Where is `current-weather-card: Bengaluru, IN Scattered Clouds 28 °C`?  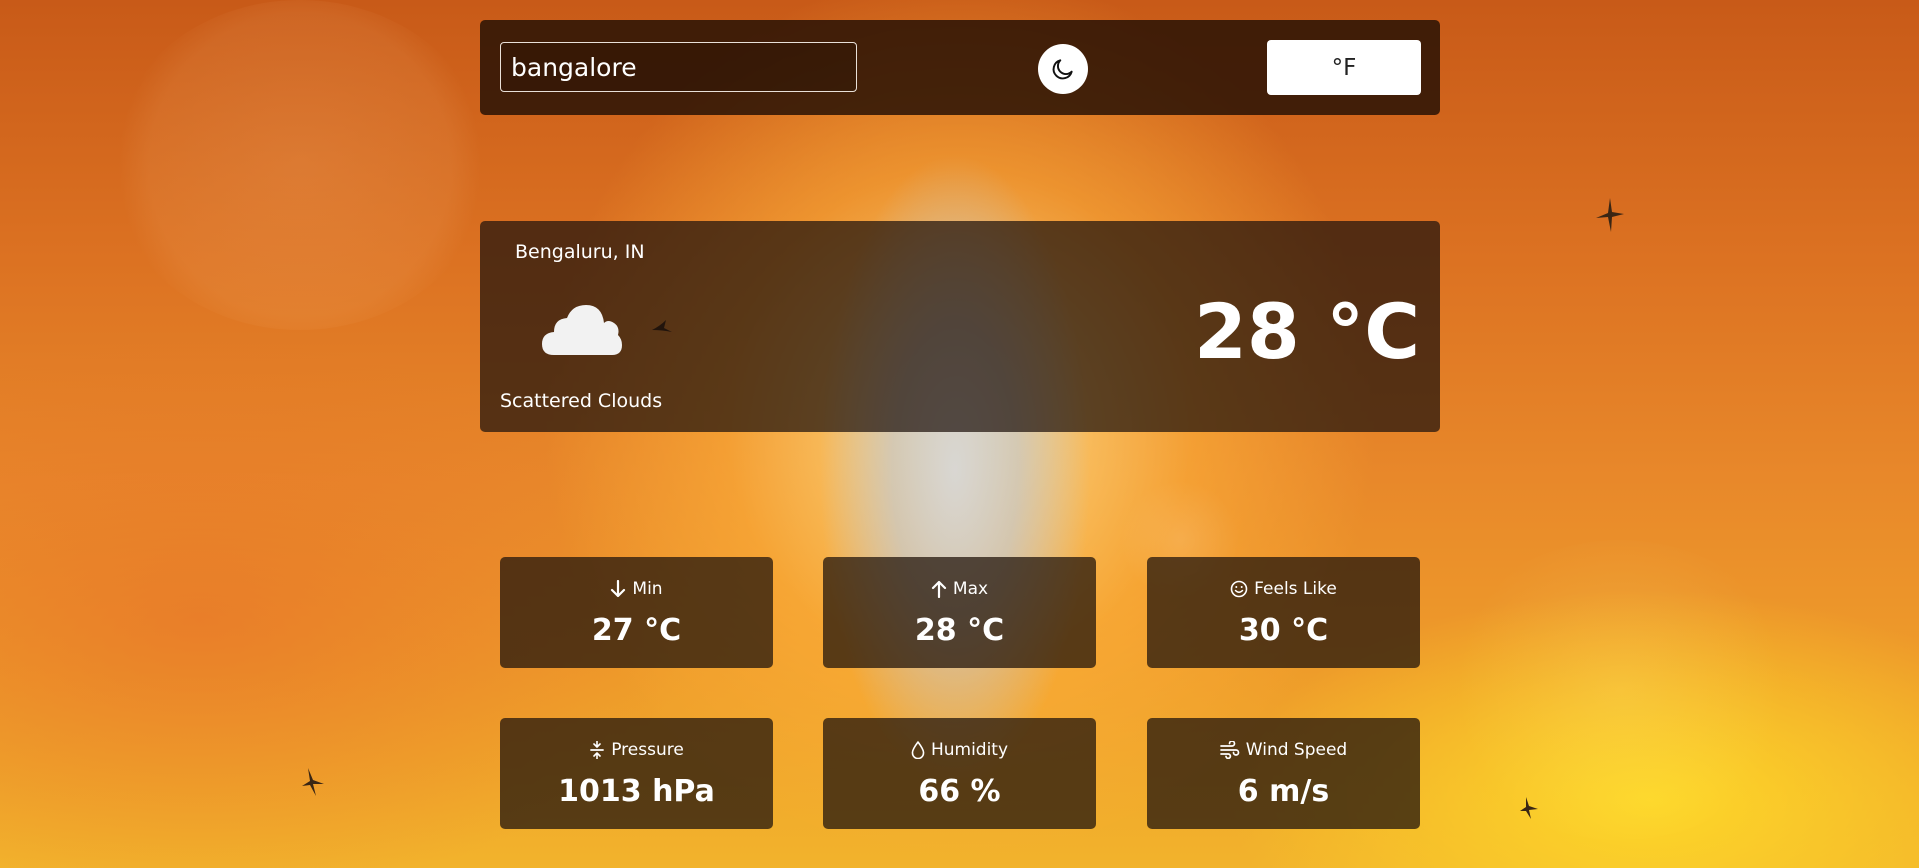
current-weather-card: Bengaluru, IN Scattered Clouds 28 °C is located at coordinates (960, 326).